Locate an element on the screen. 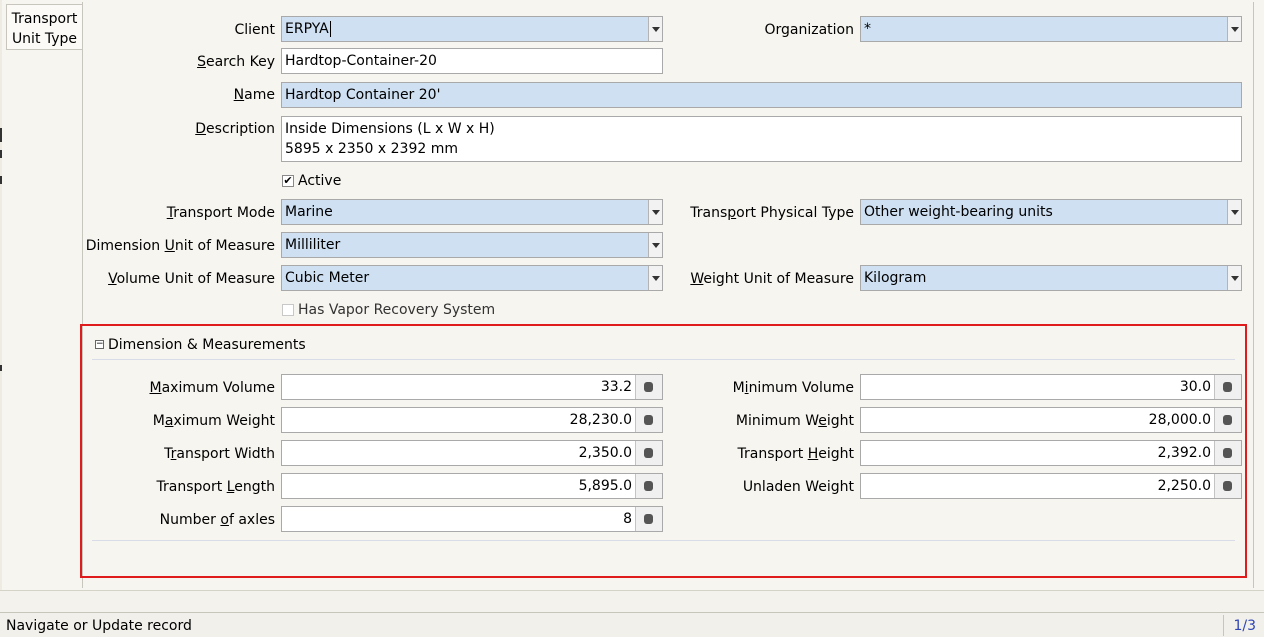 This screenshot has height=637, width=1264. transport-mode-value: Marine is located at coordinates (309, 212).